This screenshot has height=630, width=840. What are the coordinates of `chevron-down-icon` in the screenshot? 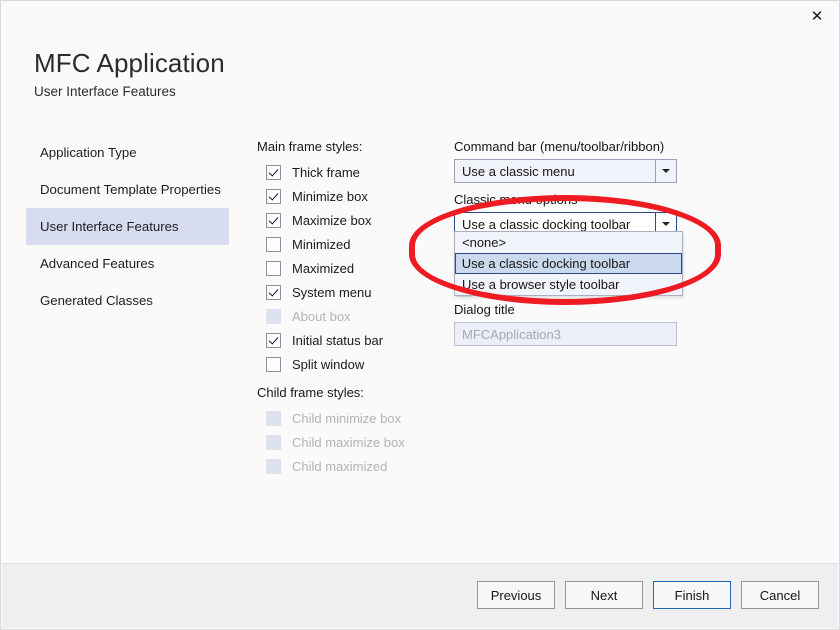 It's located at (665, 171).